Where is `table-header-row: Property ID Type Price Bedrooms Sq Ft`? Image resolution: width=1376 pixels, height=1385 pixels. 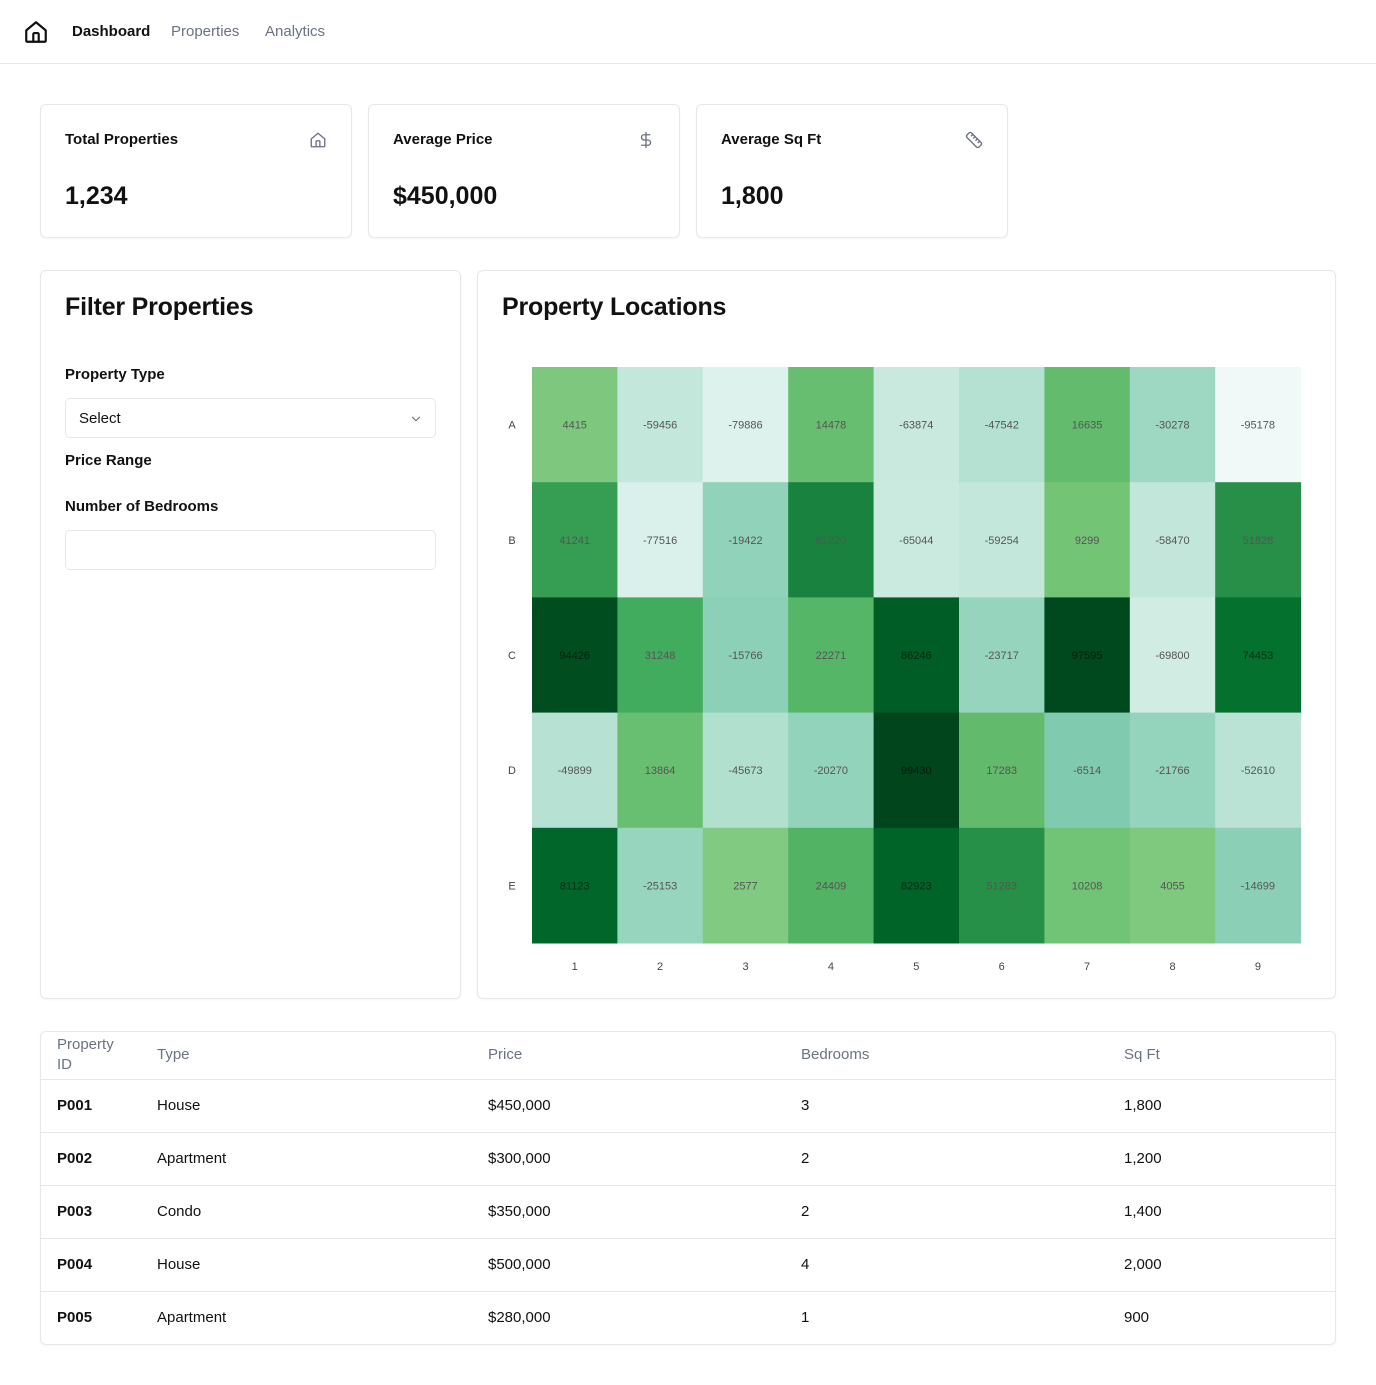 table-header-row: Property ID Type Price Bedrooms Sq Ft is located at coordinates (688, 1056).